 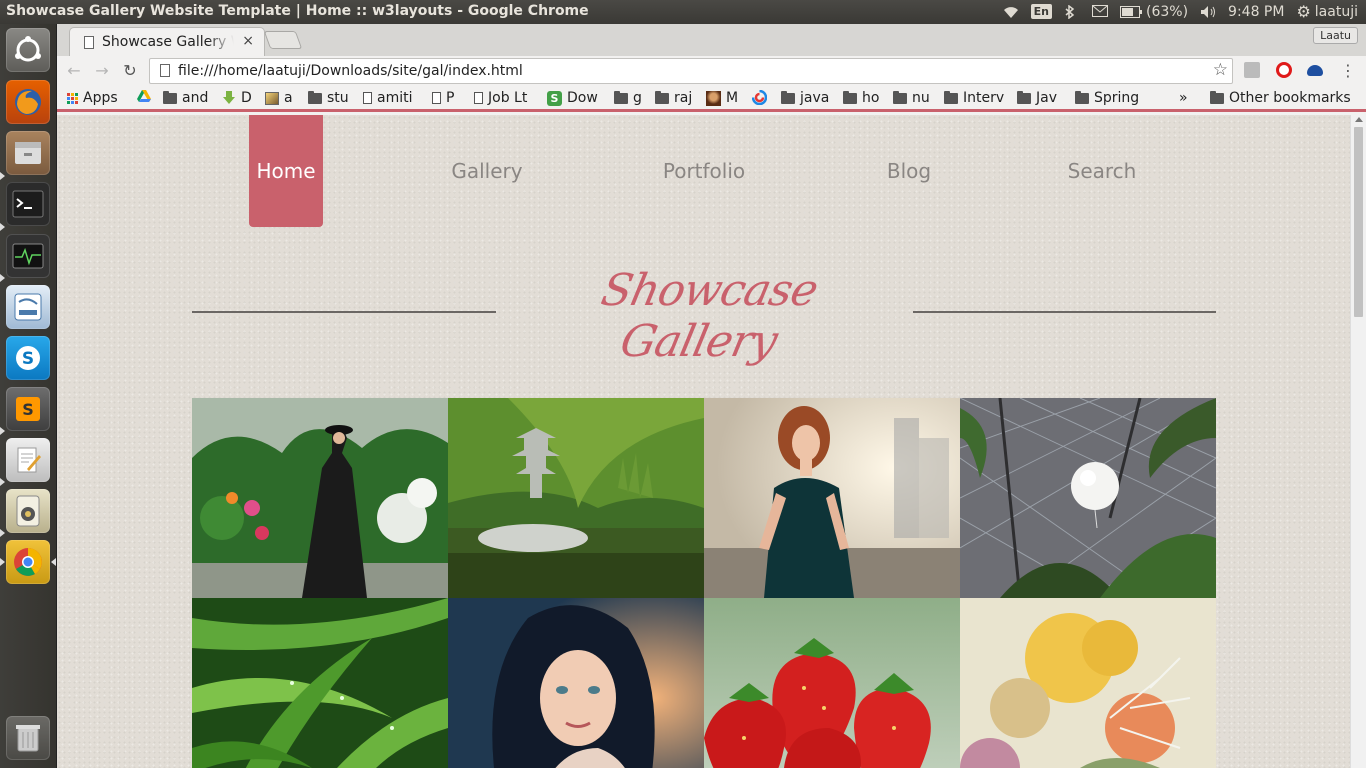 I want to click on nav-portfolio: Portfolio, so click(x=704, y=171).